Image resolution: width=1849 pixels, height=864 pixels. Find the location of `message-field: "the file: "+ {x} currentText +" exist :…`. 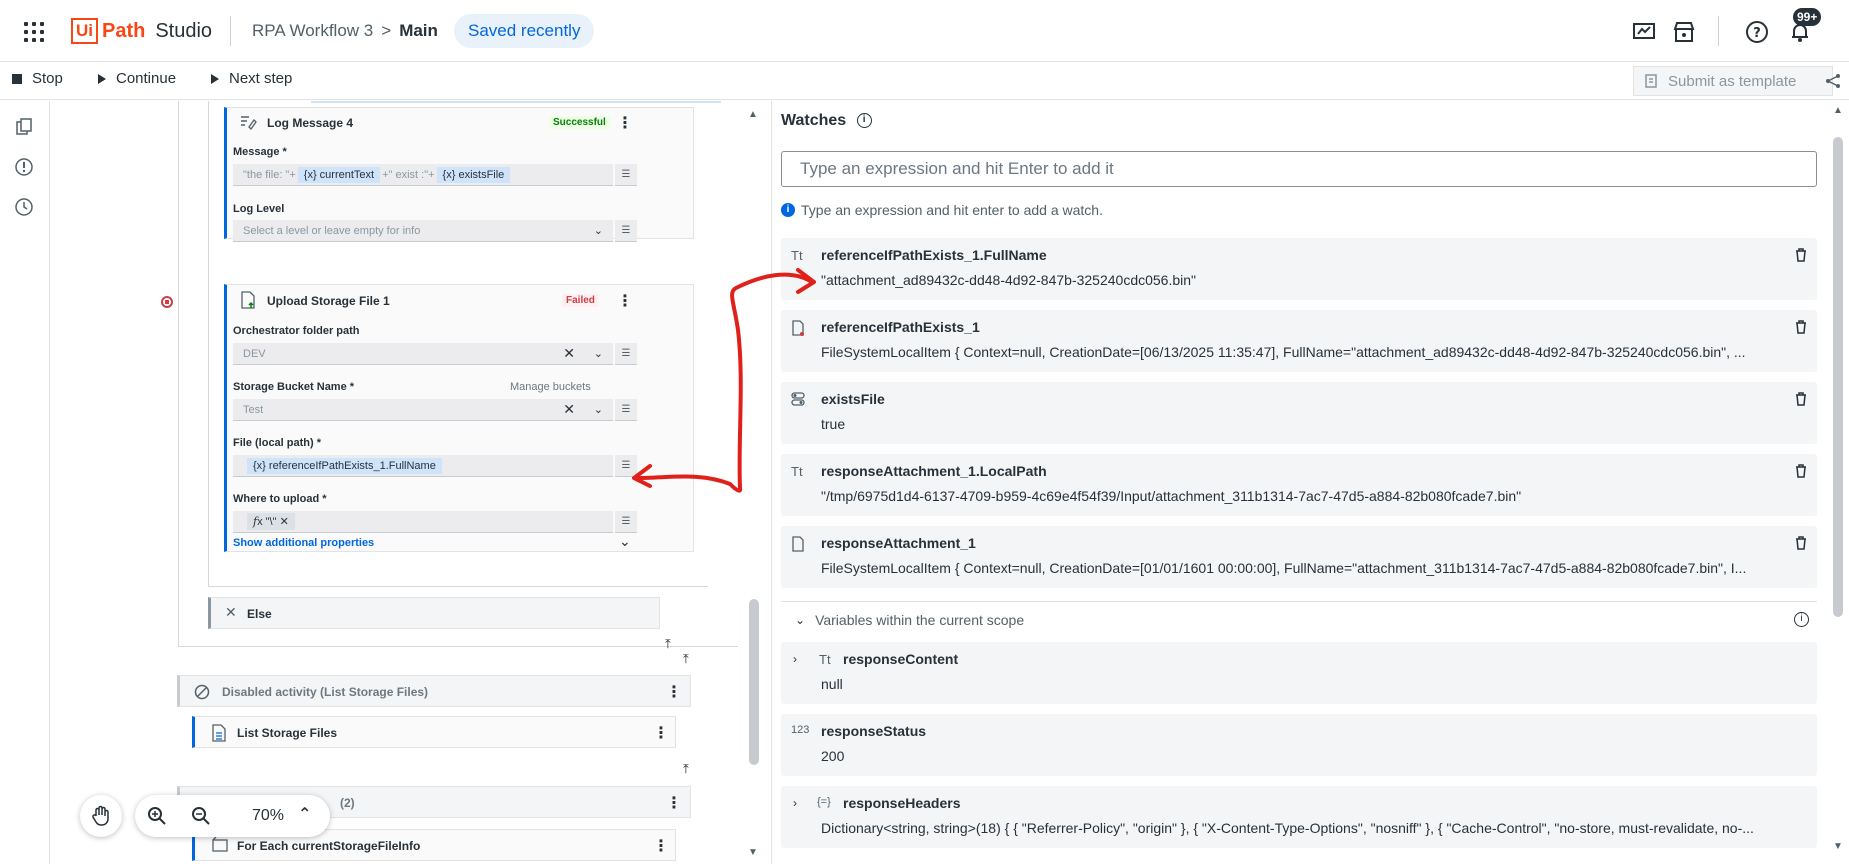

message-field: "the file: "+ {x} currentText +" exist :… is located at coordinates (423, 175).